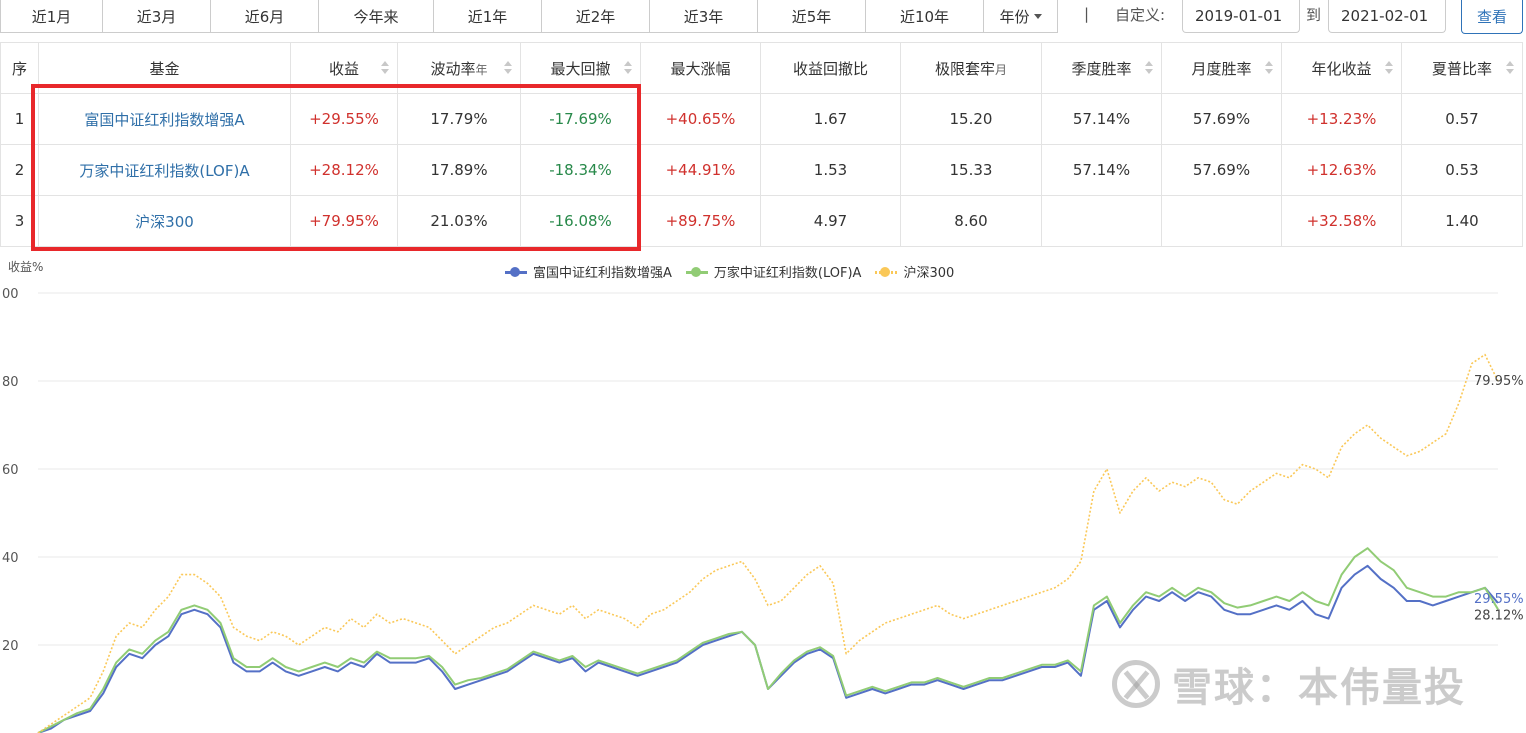 The height and width of the screenshot is (733, 1526). What do you see at coordinates (481, 69) in the screenshot?
I see `volatility-unit: 年` at bounding box center [481, 69].